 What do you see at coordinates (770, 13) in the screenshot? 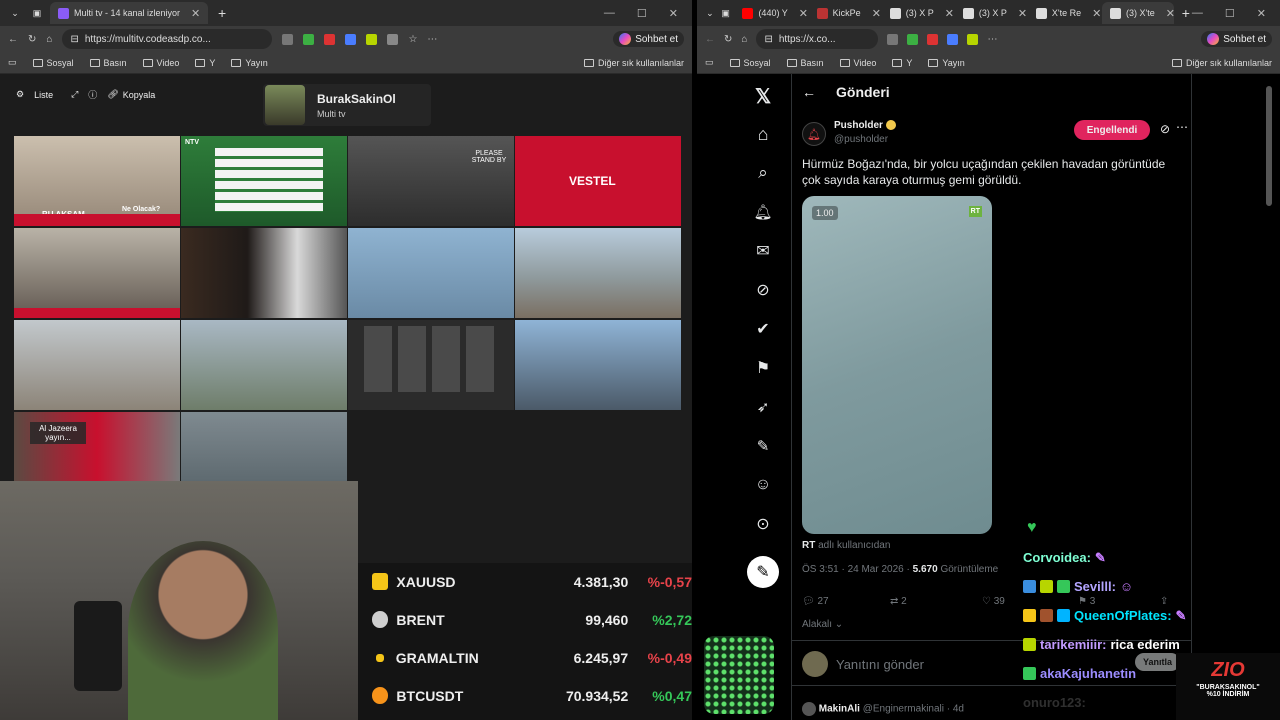
I see `tab-youtube: (440) Y ✕` at bounding box center [770, 13].